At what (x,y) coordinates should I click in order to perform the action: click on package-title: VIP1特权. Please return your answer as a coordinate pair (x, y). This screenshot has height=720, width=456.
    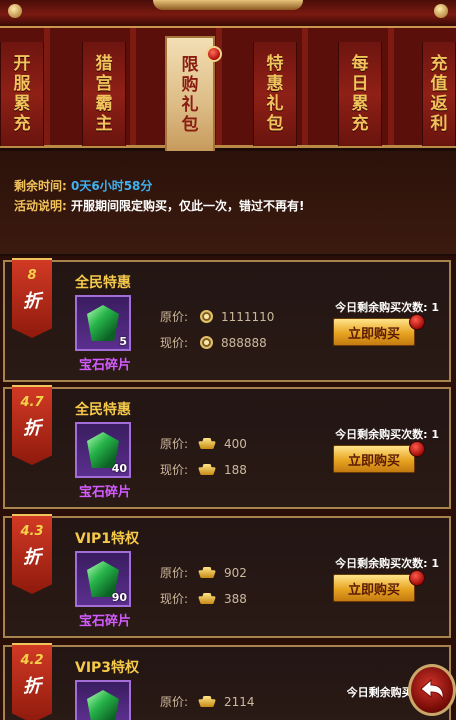
    Looking at the image, I should click on (107, 539).